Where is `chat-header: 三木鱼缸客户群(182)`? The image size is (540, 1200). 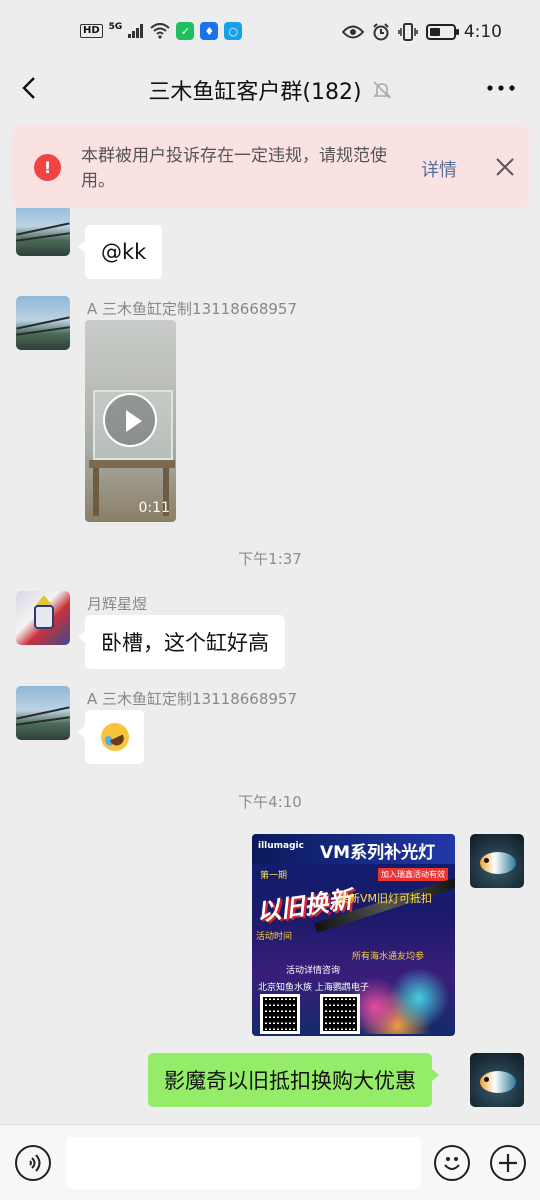
chat-header: 三木鱼缸客户群(182) is located at coordinates (270, 89).